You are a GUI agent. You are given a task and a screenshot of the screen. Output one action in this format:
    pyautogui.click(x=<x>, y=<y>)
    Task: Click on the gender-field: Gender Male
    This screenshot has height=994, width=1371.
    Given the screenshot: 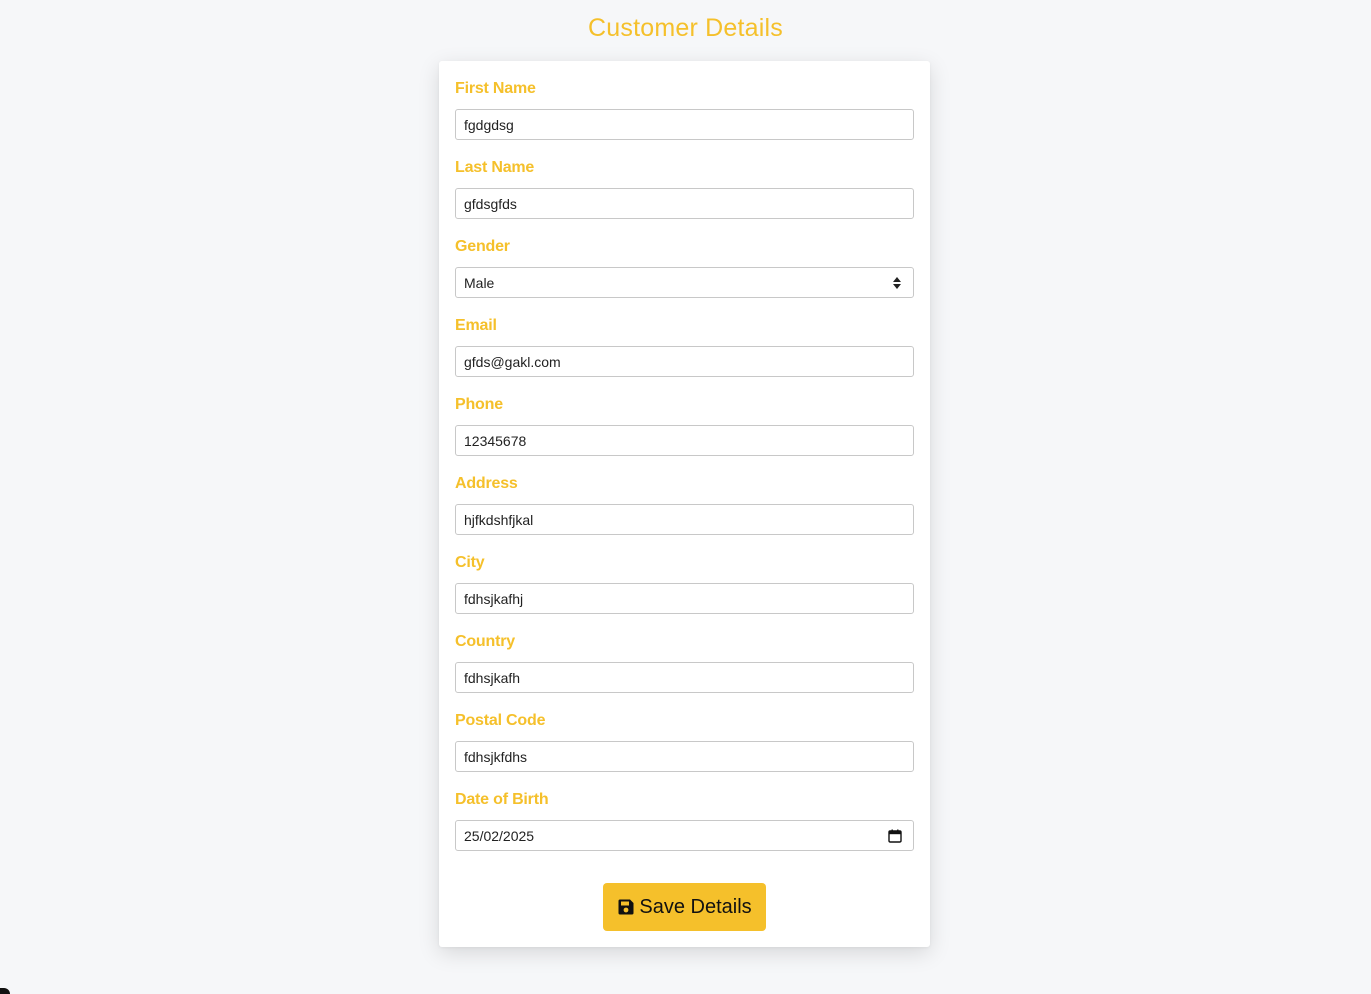 What is the action you would take?
    pyautogui.click(x=684, y=276)
    